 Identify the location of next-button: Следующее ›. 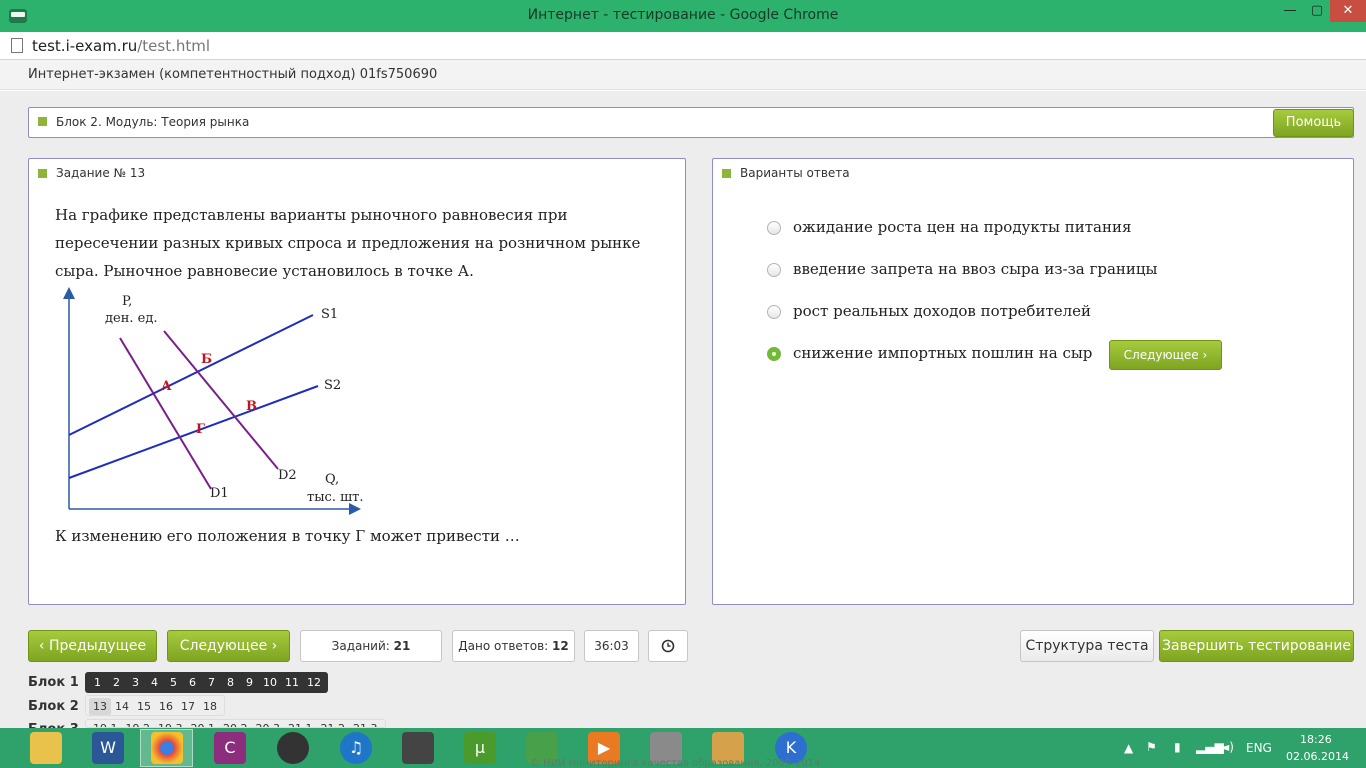
(228, 646).